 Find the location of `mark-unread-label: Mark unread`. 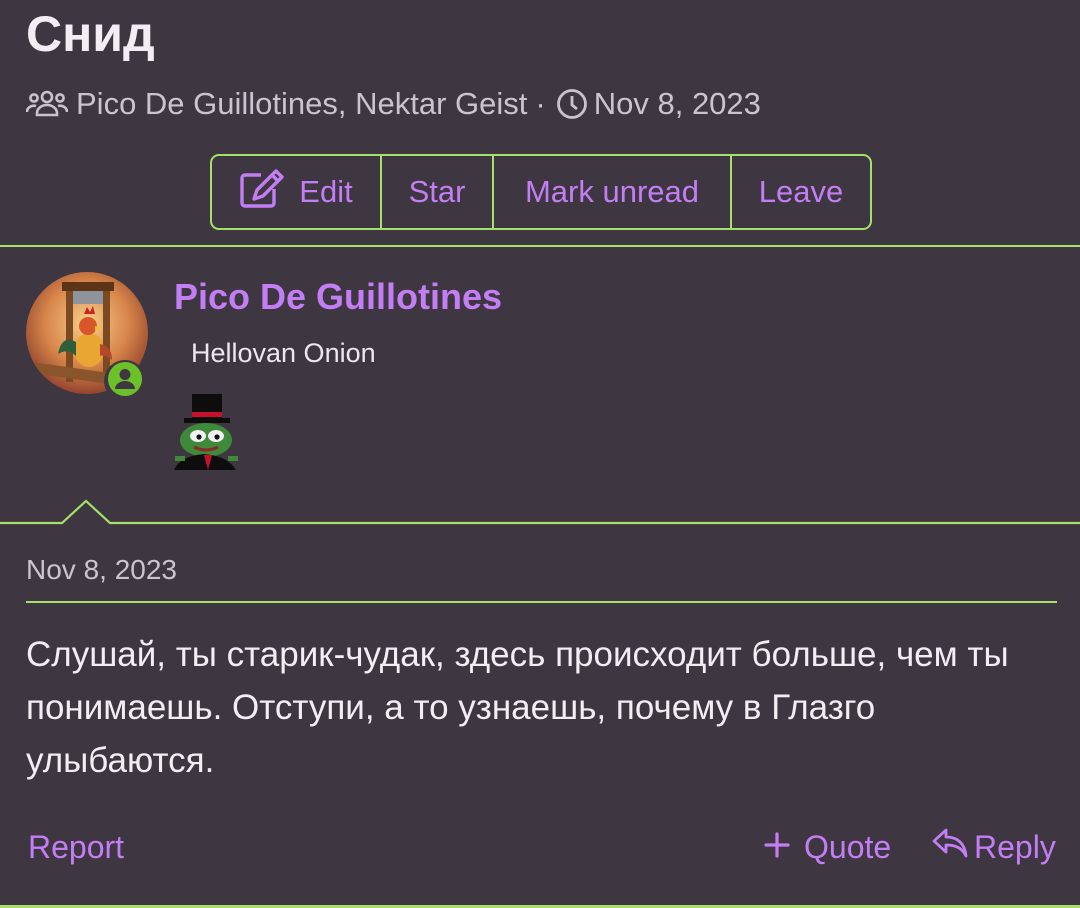

mark-unread-label: Mark unread is located at coordinates (612, 191).